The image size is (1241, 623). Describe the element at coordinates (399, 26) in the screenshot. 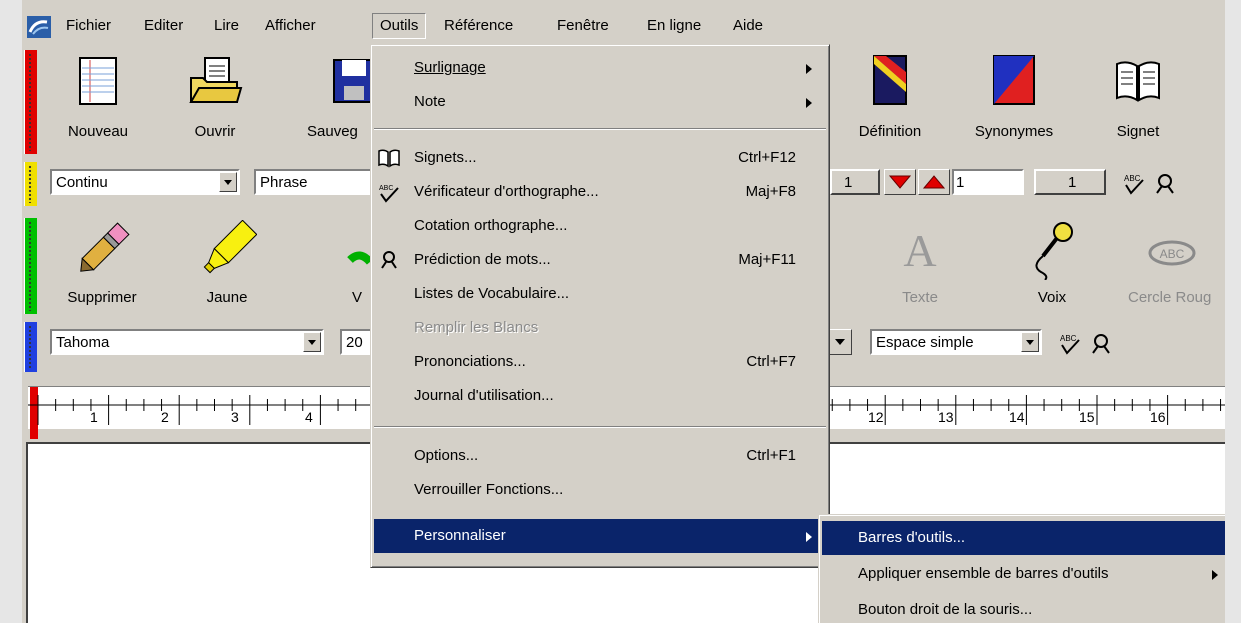

I see `menu-outils: Outils` at that location.